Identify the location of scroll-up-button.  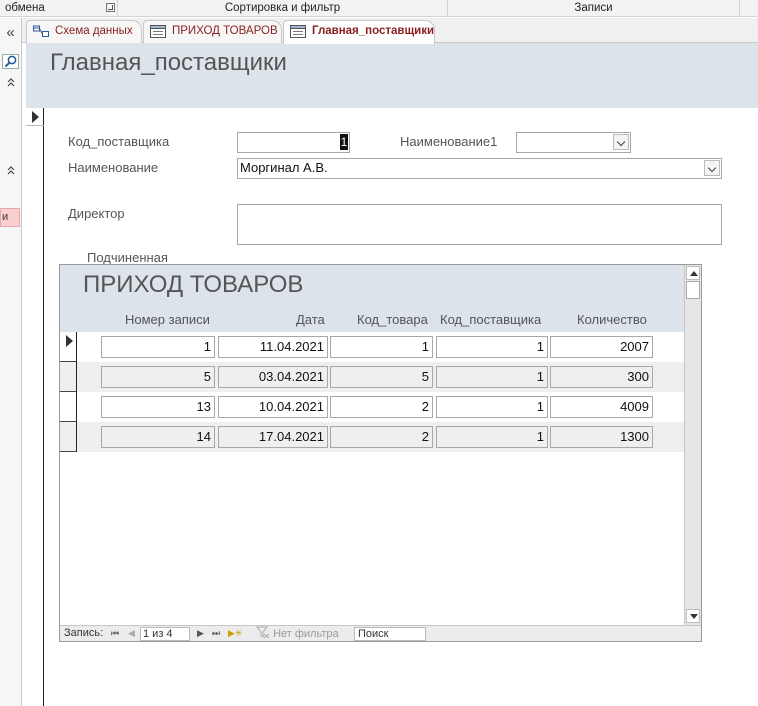
(693, 273).